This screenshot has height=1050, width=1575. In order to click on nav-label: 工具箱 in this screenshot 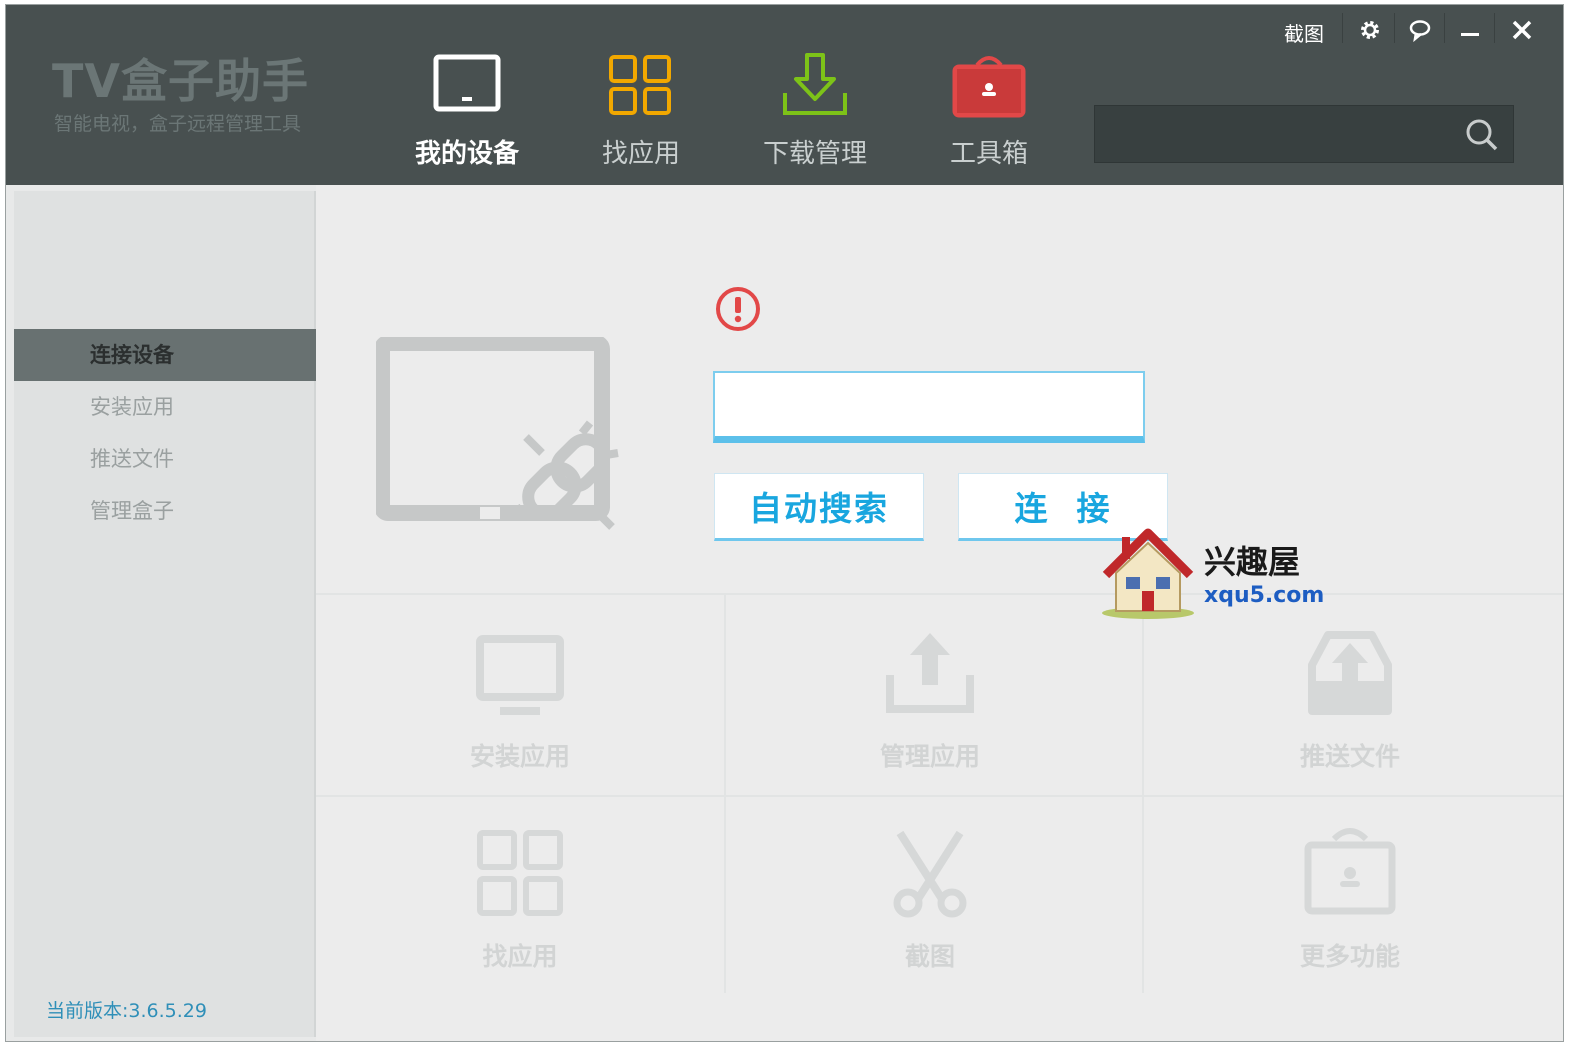, I will do `click(988, 154)`.